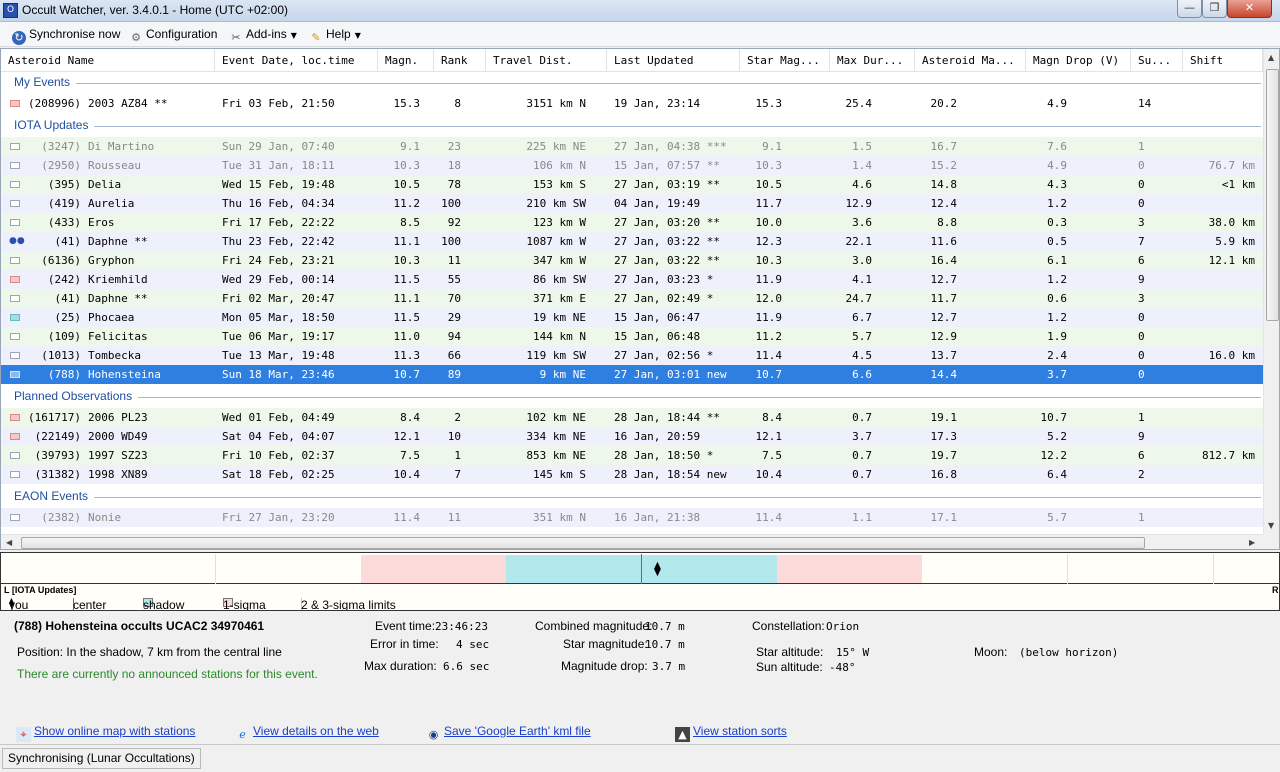 The image size is (1280, 772). What do you see at coordinates (1078, 60) in the screenshot?
I see `col-magn-drop-header: Magn Drop (V)` at bounding box center [1078, 60].